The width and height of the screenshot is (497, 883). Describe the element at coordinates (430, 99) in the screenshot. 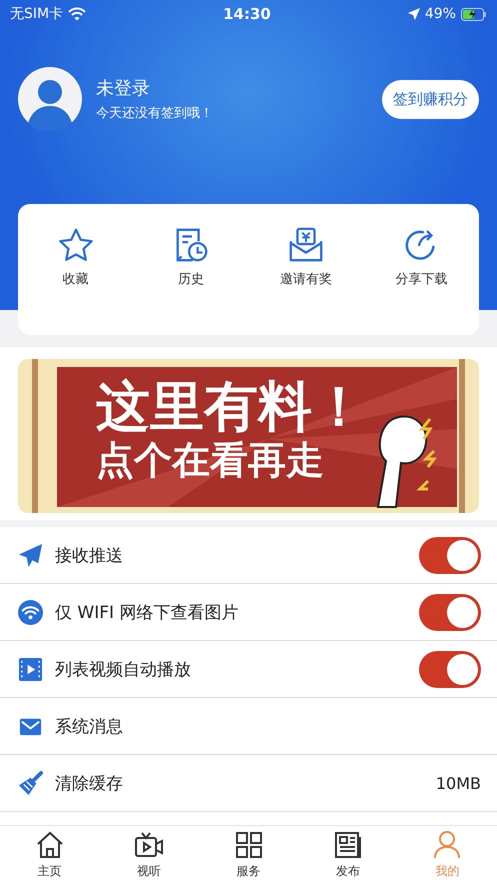

I see `checkin-button: 签到赚积分` at that location.